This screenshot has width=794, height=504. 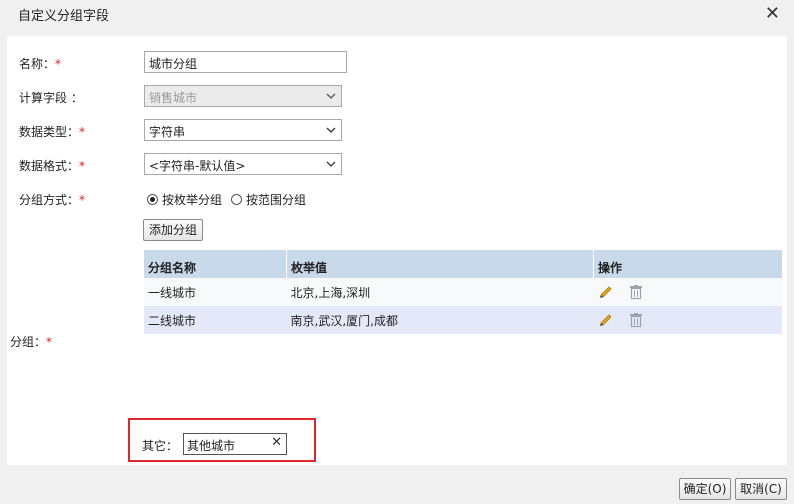 What do you see at coordinates (215, 320) in the screenshot?
I see `group-name-cell: 二线城市` at bounding box center [215, 320].